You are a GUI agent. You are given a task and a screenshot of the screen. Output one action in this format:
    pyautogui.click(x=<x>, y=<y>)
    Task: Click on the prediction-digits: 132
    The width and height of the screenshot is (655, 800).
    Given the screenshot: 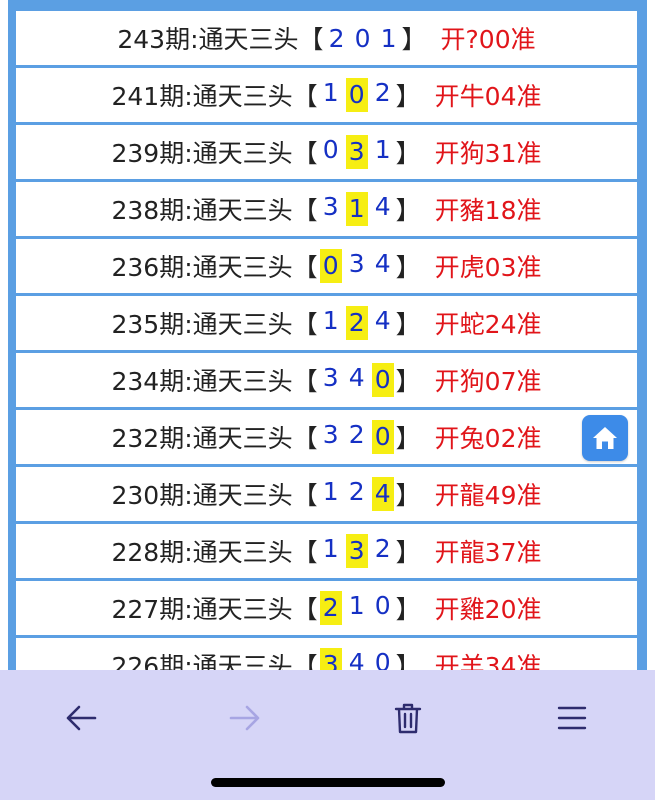 What is the action you would take?
    pyautogui.click(x=357, y=551)
    